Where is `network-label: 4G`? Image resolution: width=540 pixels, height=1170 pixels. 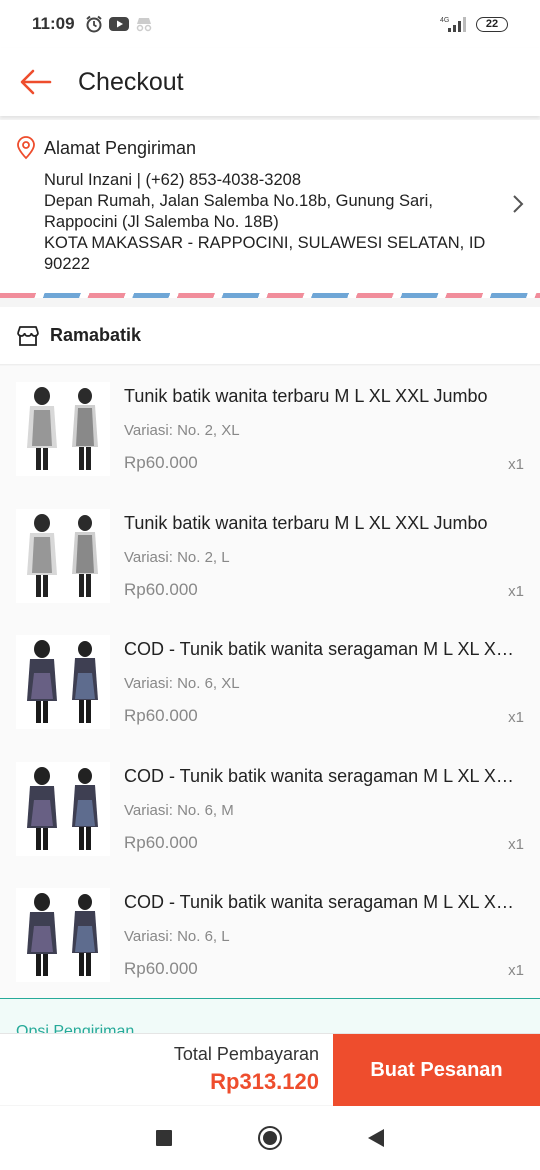
network-label: 4G is located at coordinates (444, 20).